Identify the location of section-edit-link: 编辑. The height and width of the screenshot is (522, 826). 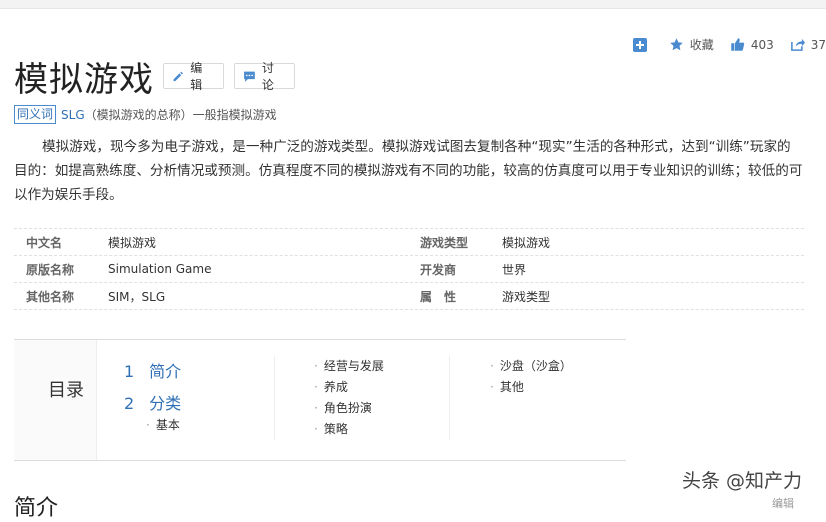
(783, 503).